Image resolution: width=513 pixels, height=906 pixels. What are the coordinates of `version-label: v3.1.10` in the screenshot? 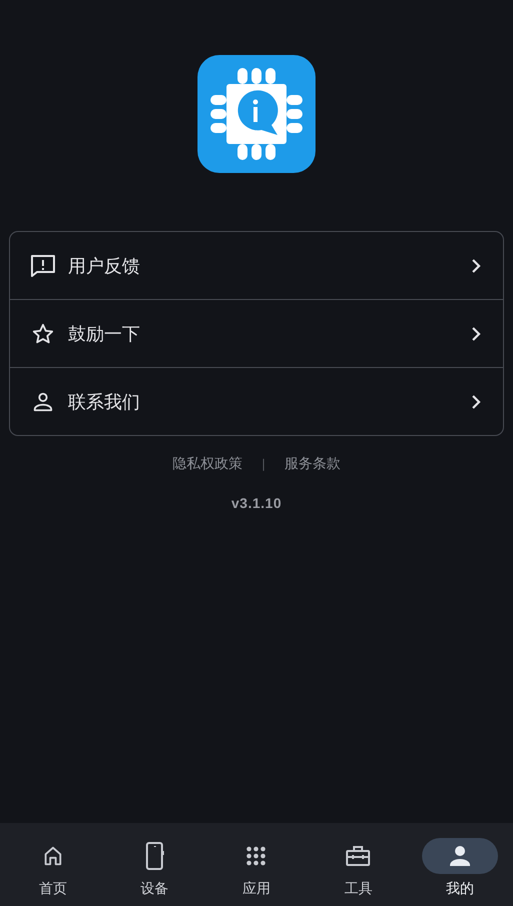 It's located at (256, 503).